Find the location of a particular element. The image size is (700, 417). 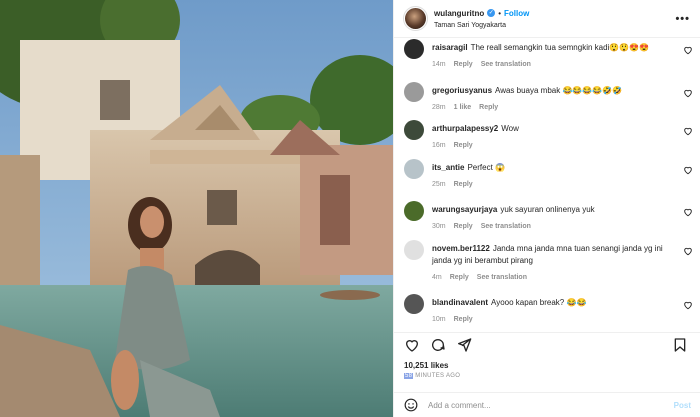

comment-text: blandinavalent Ayooo kapan break? 😂😂 is located at coordinates (552, 303).